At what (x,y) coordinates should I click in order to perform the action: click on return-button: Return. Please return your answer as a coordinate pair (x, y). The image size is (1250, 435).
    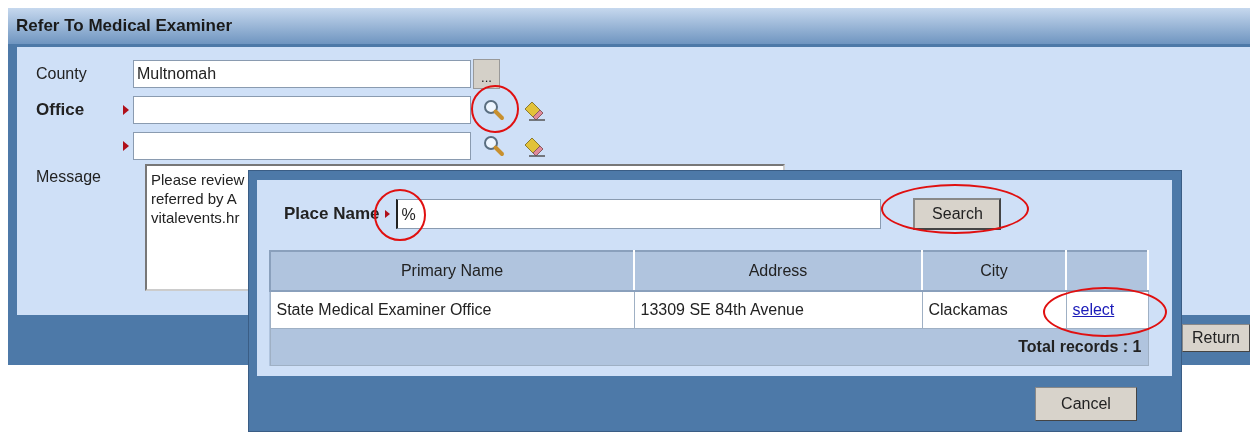
    Looking at the image, I should click on (1216, 338).